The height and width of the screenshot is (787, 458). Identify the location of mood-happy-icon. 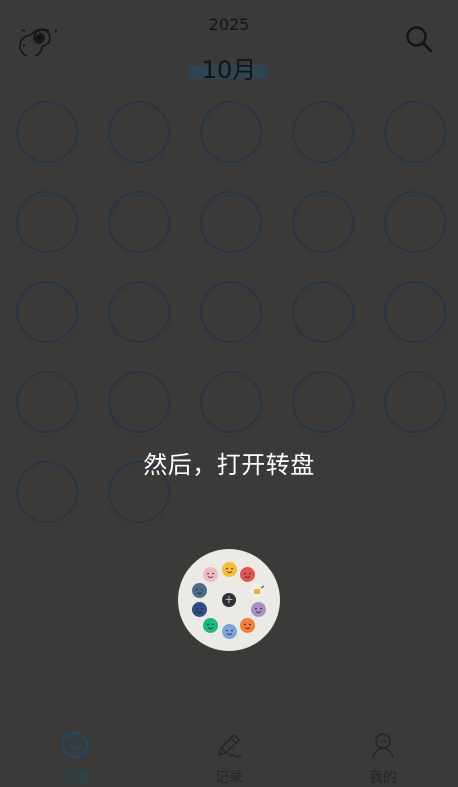
(229, 569).